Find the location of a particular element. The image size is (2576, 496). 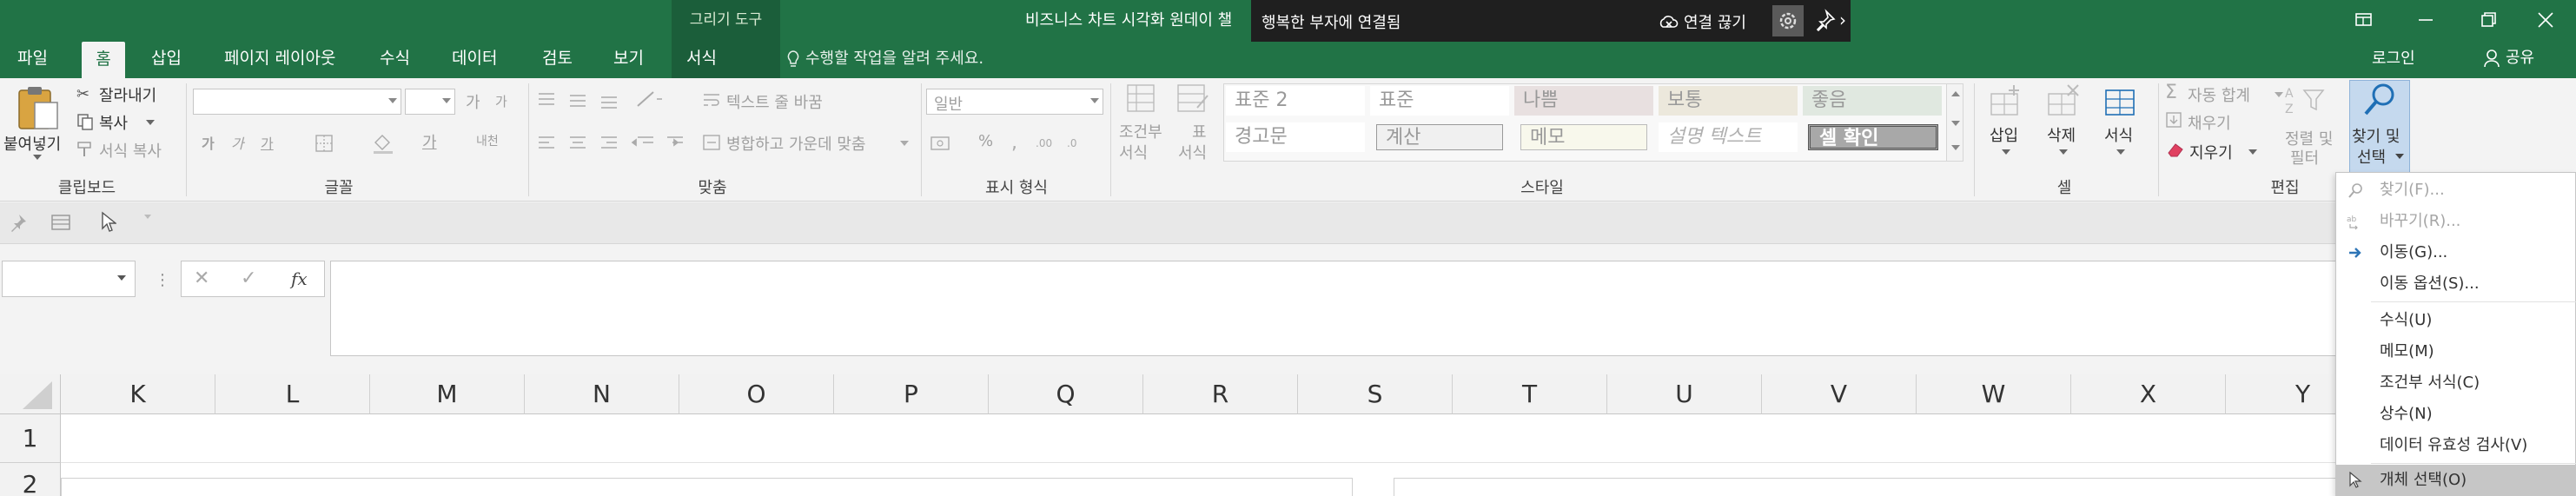

column-header-l: L is located at coordinates (292, 394).